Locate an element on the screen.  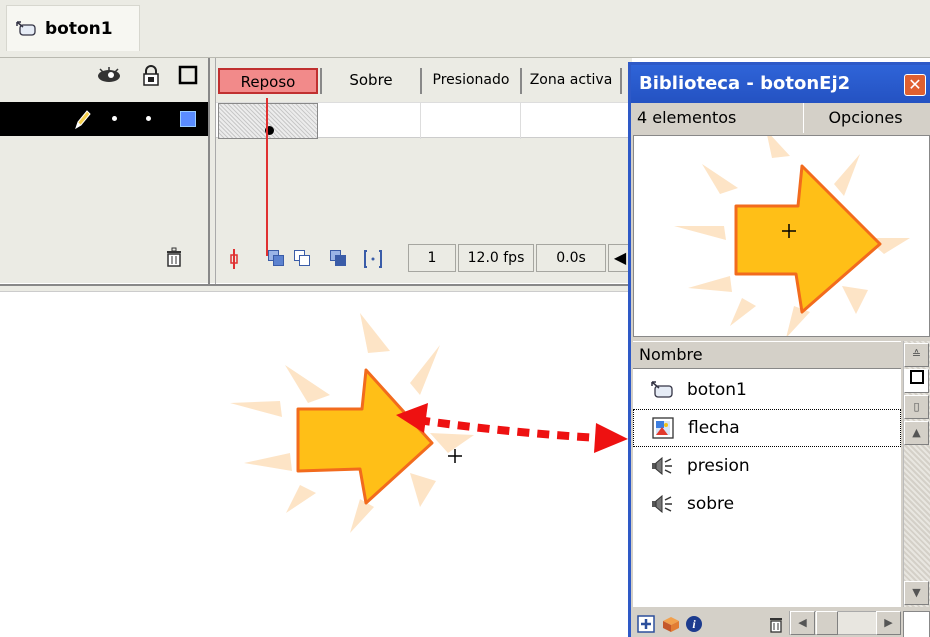
layer-header is located at coordinates (104, 78).